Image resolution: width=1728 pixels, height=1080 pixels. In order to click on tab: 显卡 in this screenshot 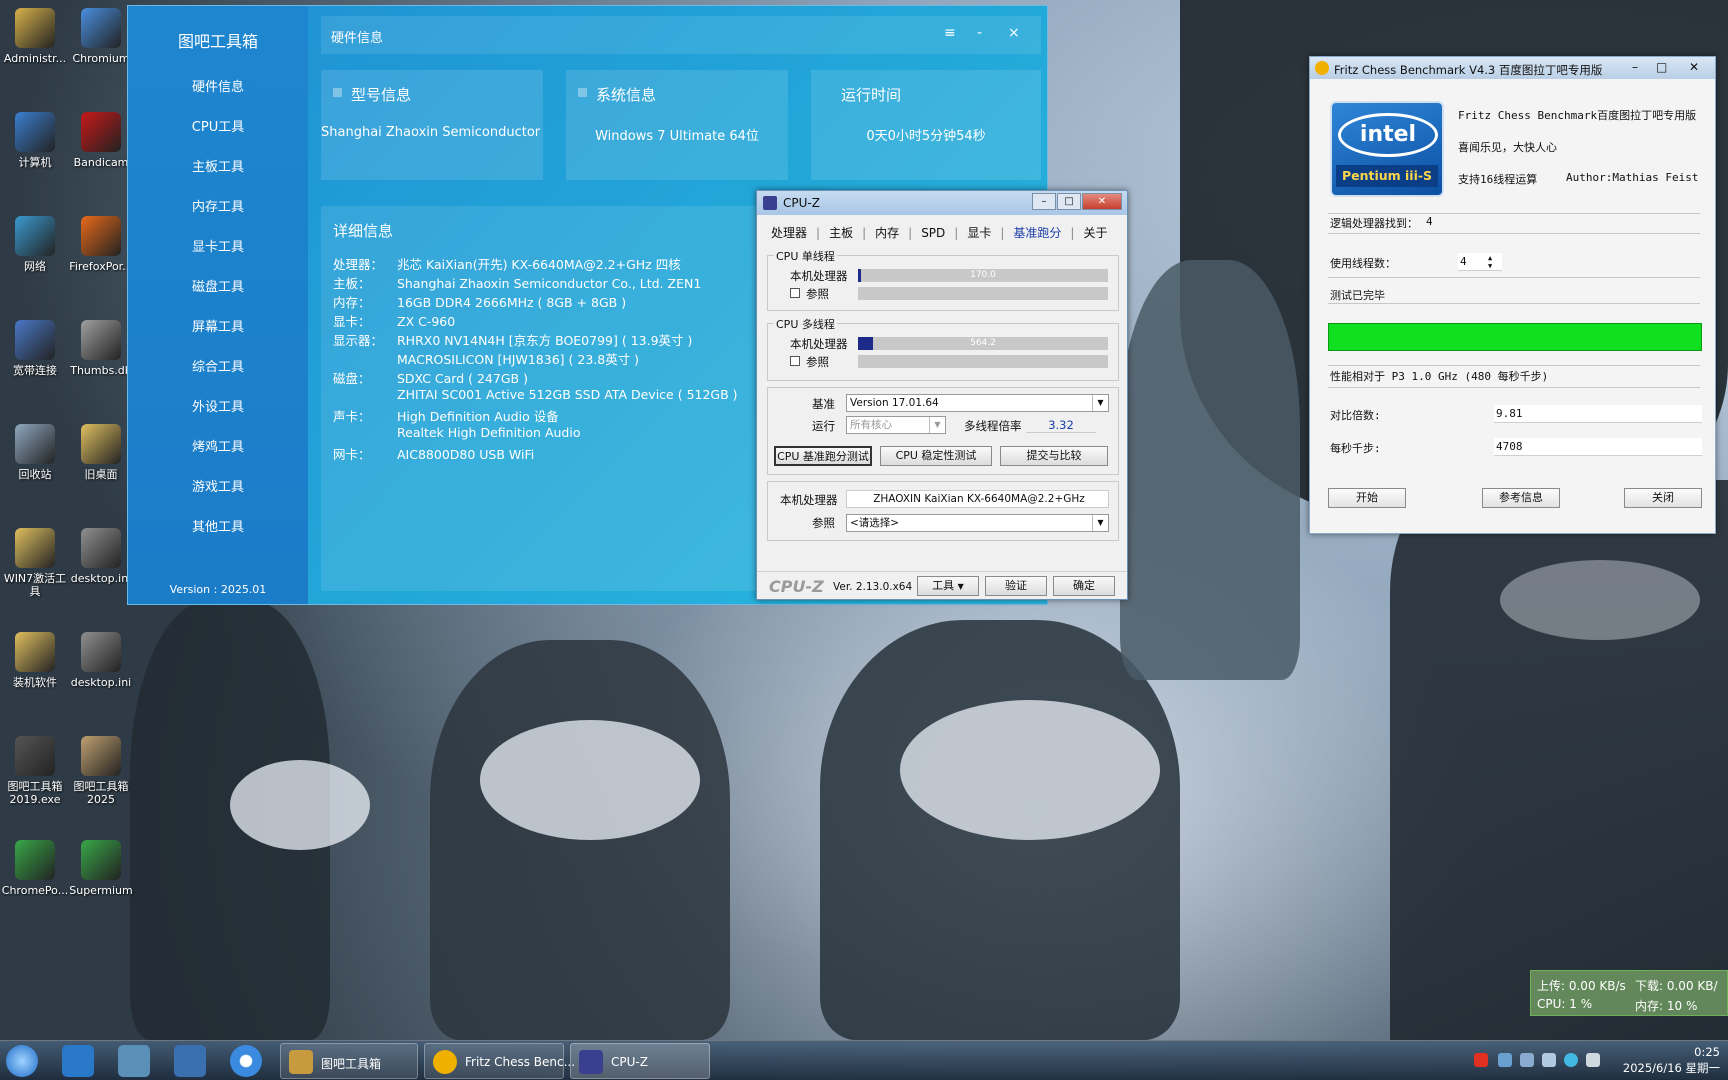, I will do `click(979, 233)`.